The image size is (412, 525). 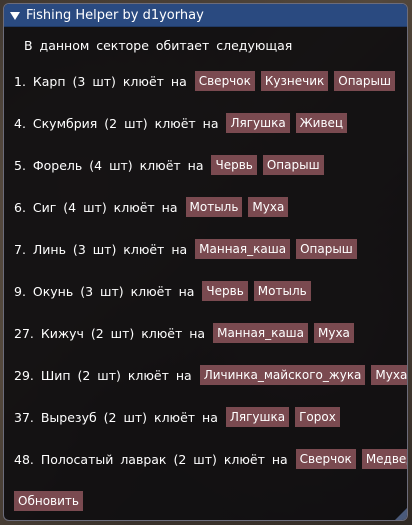 I want to click on fish-row: 9. Окунь (3 шт) клюёт на Червь Мотыль, so click(x=165, y=291).